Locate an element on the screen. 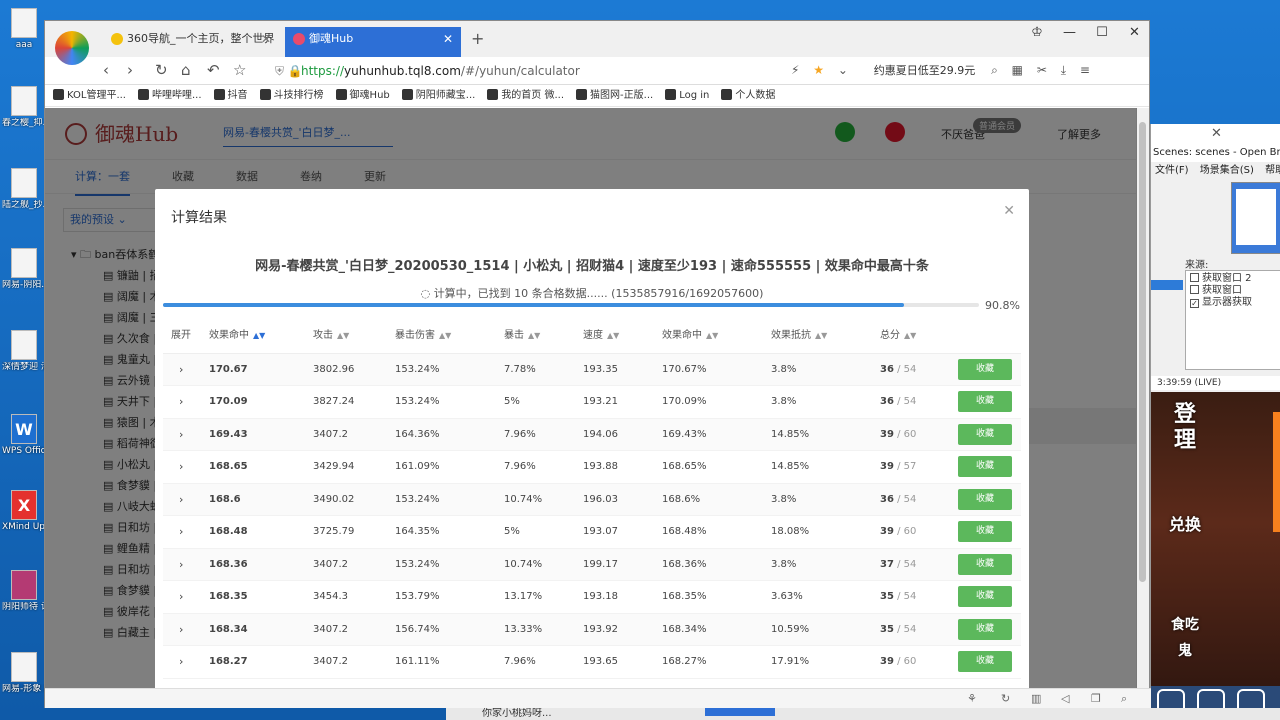 This screenshot has width=1280, height=720. home-icon: ⌂ is located at coordinates (186, 70).